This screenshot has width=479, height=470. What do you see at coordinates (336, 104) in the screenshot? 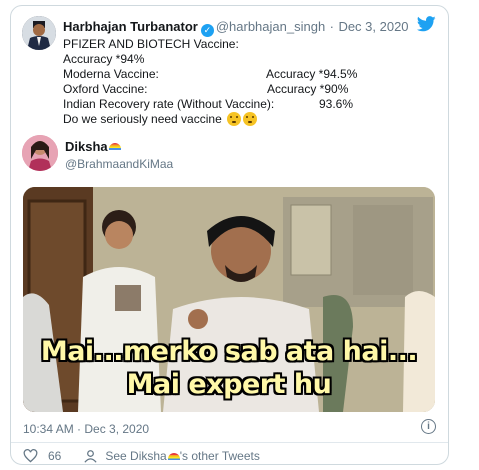
I see `tweet-line-value: 93.6%` at bounding box center [336, 104].